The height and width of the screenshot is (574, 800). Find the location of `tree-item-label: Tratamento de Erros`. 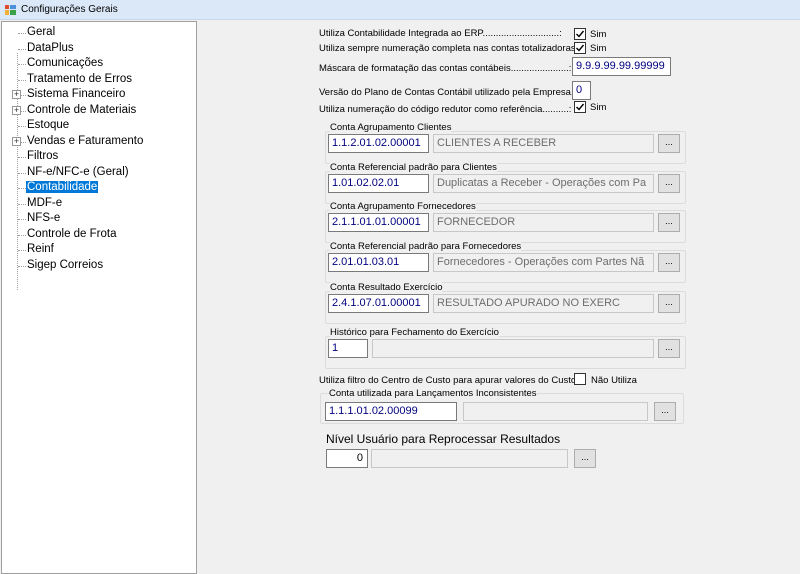

tree-item-label: Tratamento de Erros is located at coordinates (80, 78).